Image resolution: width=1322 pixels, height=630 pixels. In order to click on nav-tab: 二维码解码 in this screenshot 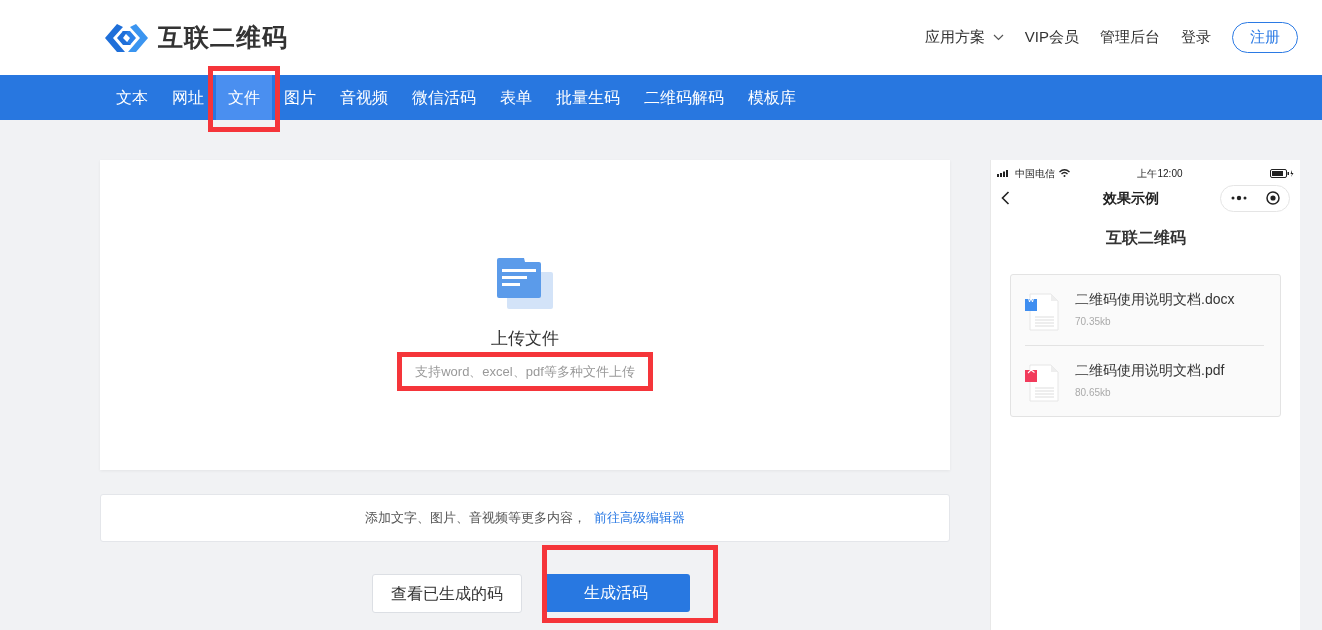, I will do `click(684, 97)`.